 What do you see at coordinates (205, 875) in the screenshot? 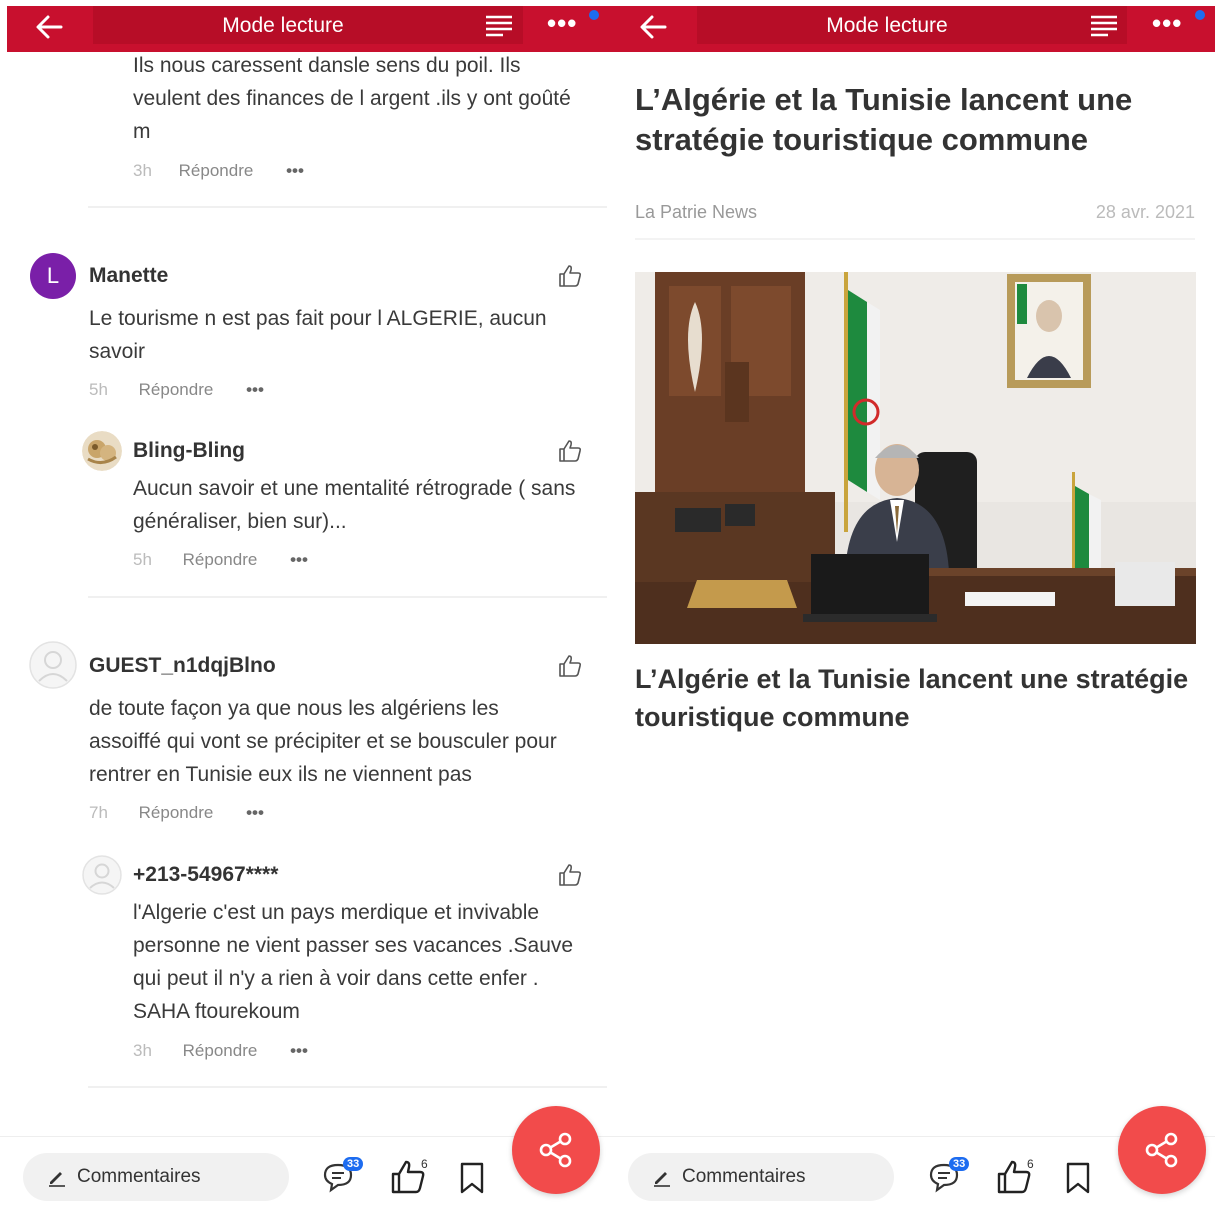
I see `comment-author: +213-54967****` at bounding box center [205, 875].